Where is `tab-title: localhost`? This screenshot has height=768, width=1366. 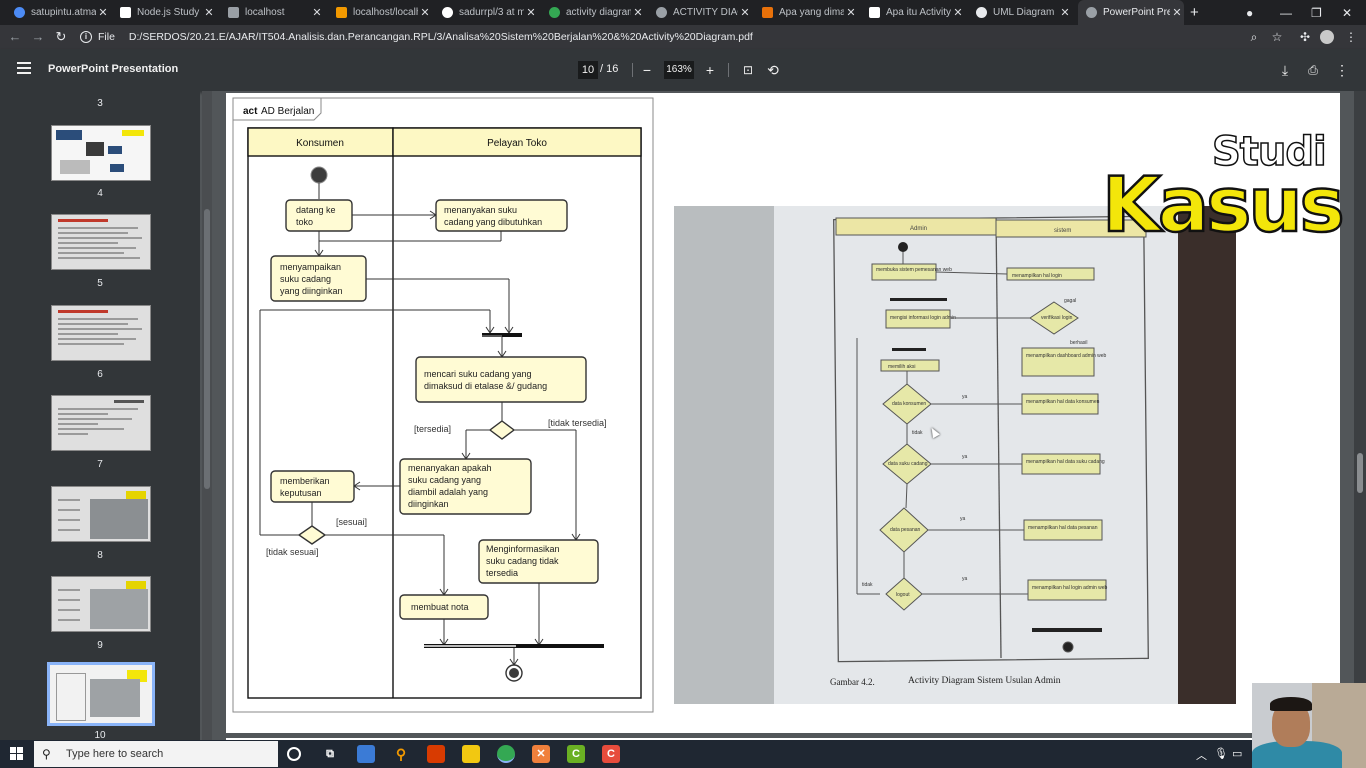 tab-title: localhost is located at coordinates (265, 12).